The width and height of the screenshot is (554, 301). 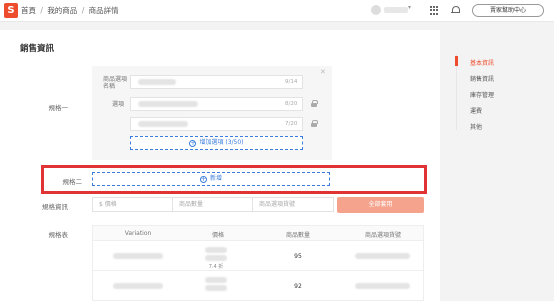 I want to click on avatar, so click(x=376, y=10).